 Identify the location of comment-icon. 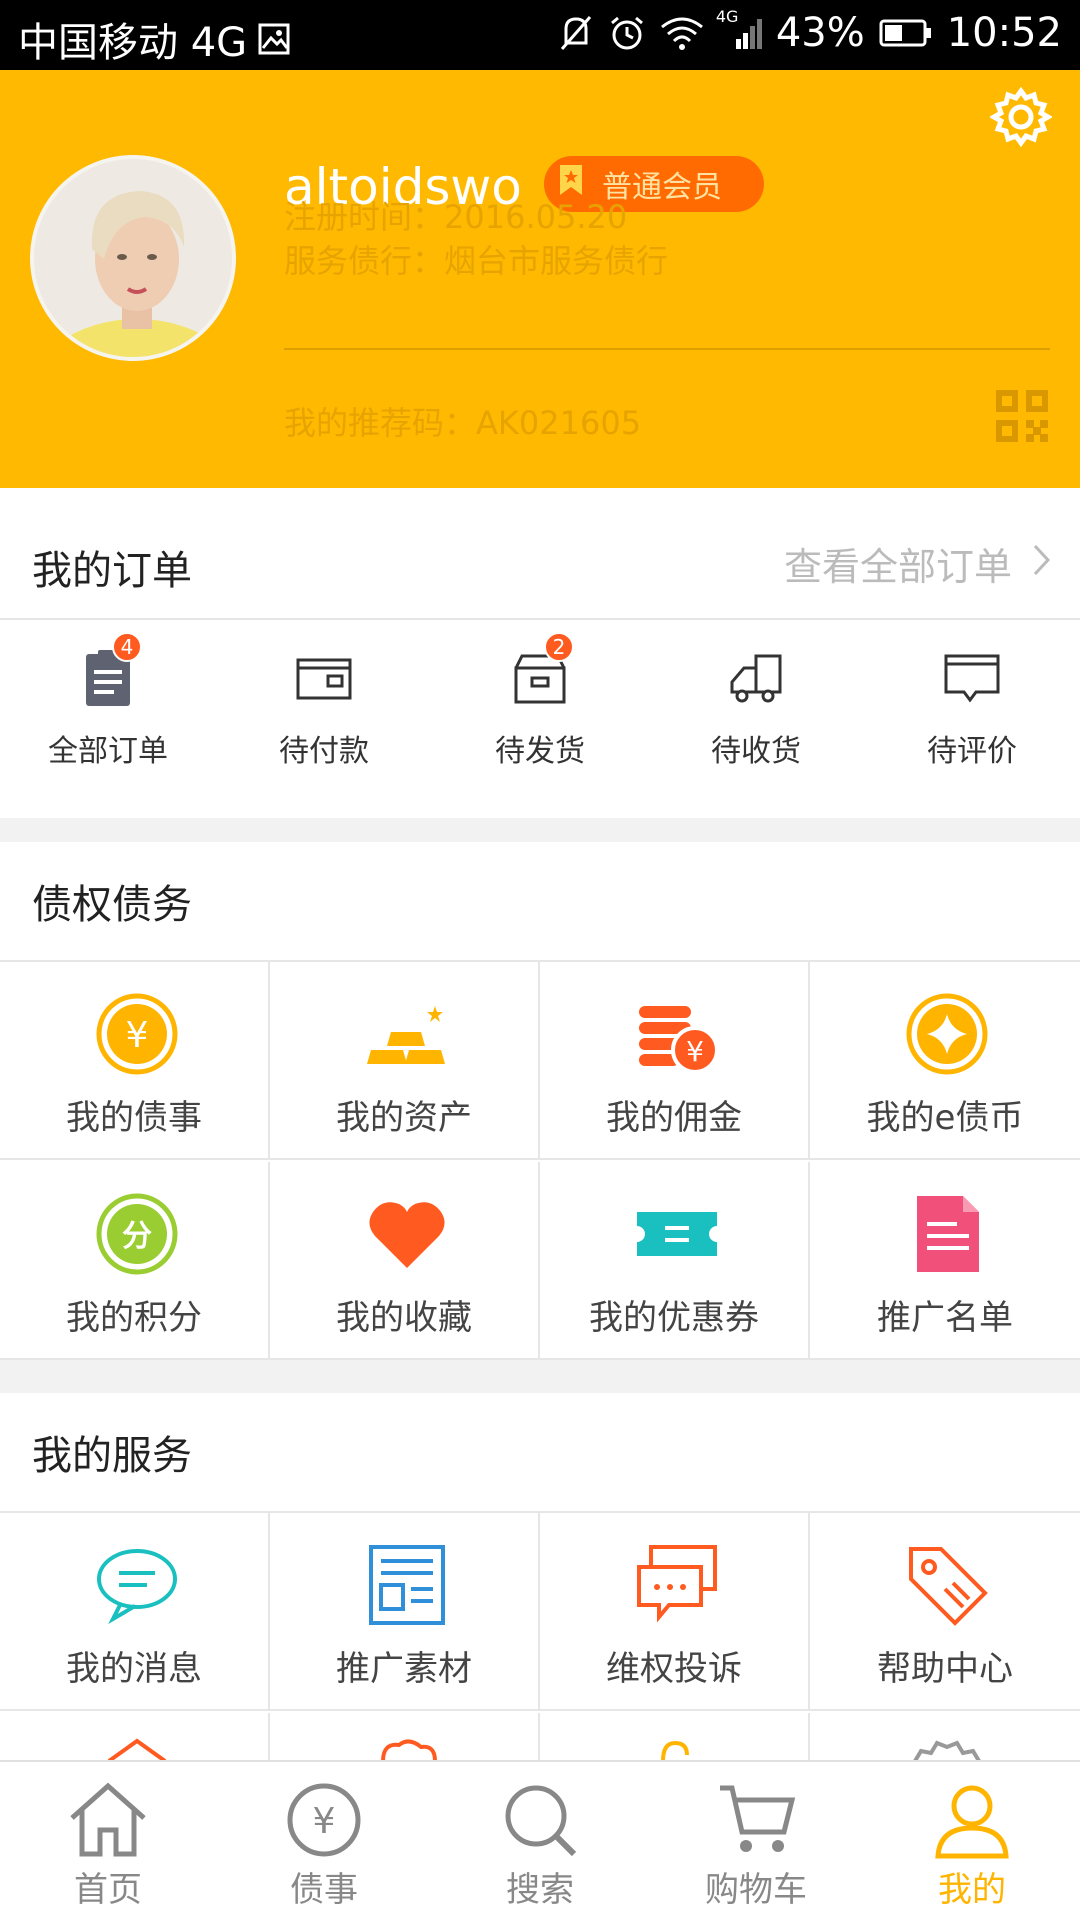
(972, 678).